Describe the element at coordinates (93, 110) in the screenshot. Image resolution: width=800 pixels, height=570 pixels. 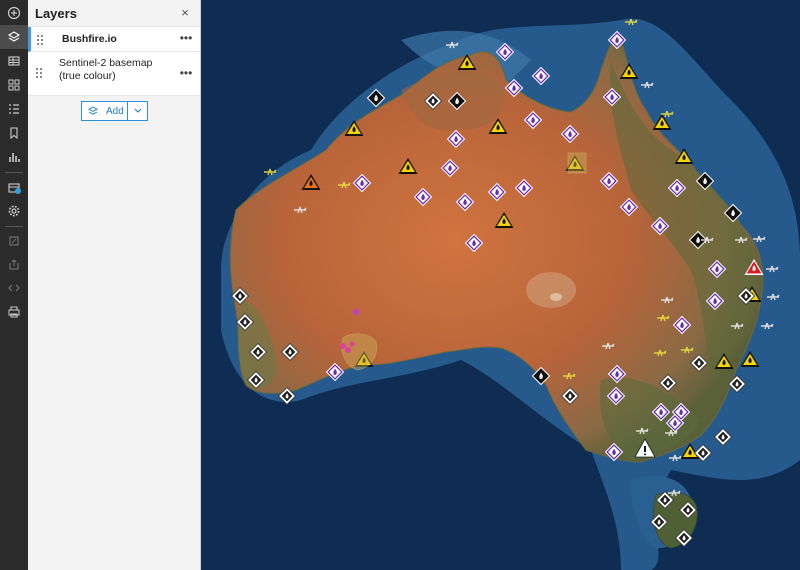
I see `layers-add-icon` at that location.